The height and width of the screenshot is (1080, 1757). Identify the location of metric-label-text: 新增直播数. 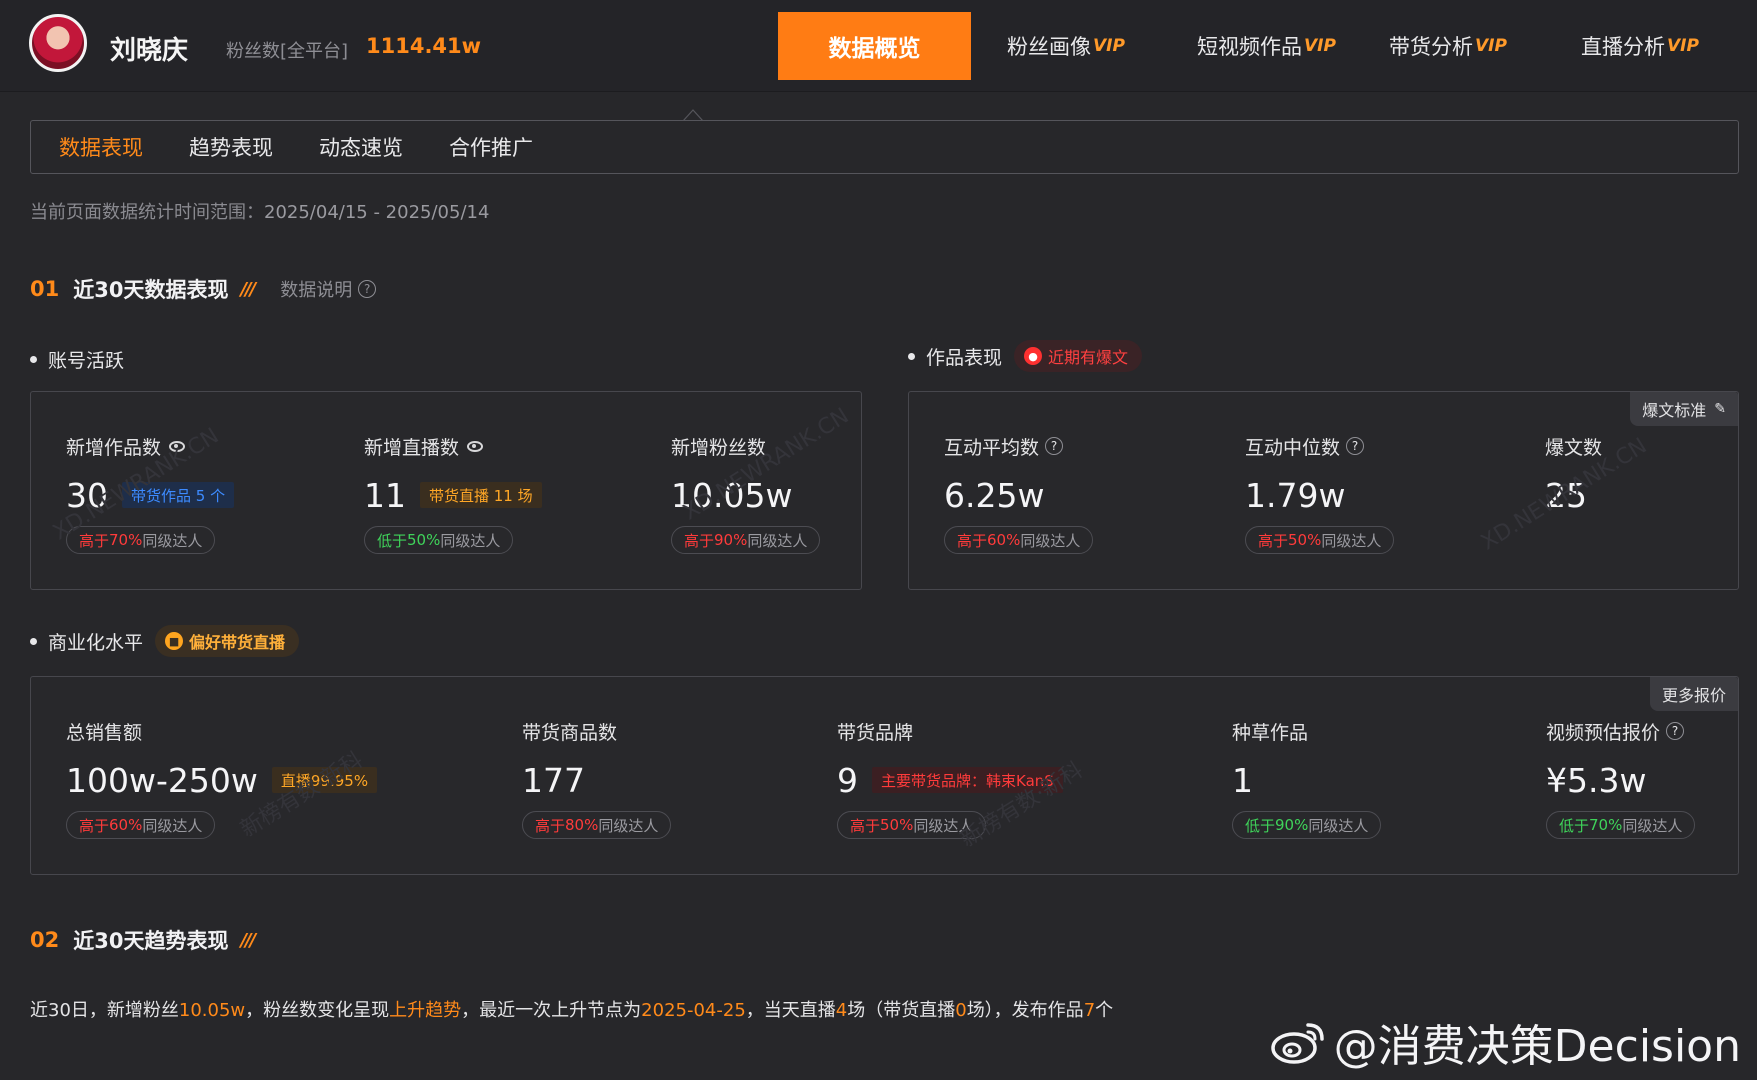
(412, 447).